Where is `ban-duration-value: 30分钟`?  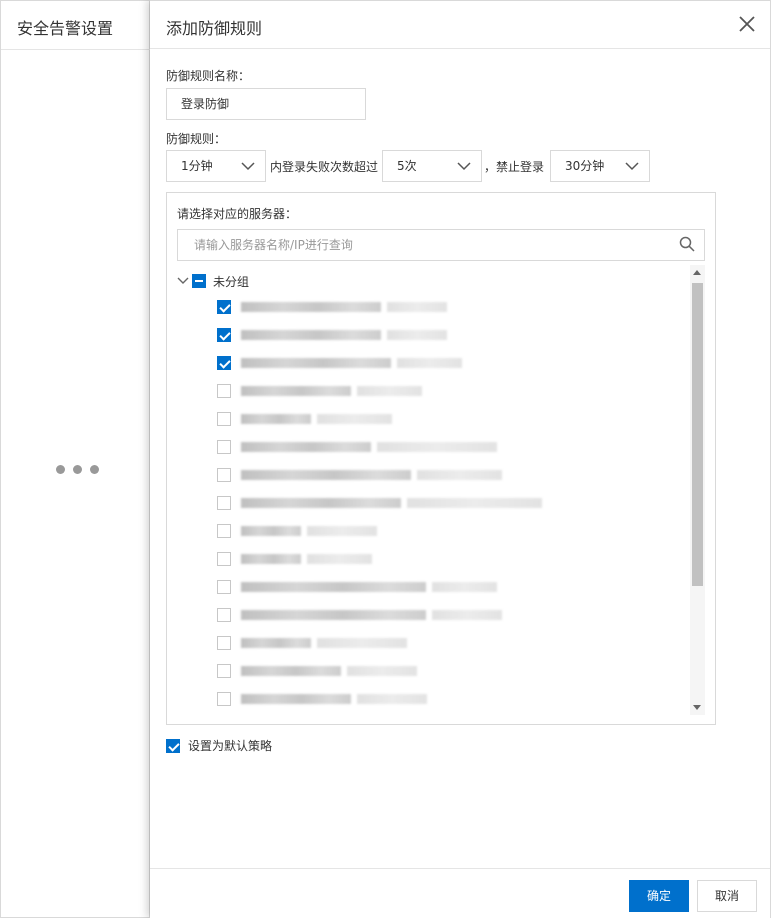 ban-duration-value: 30分钟 is located at coordinates (585, 166).